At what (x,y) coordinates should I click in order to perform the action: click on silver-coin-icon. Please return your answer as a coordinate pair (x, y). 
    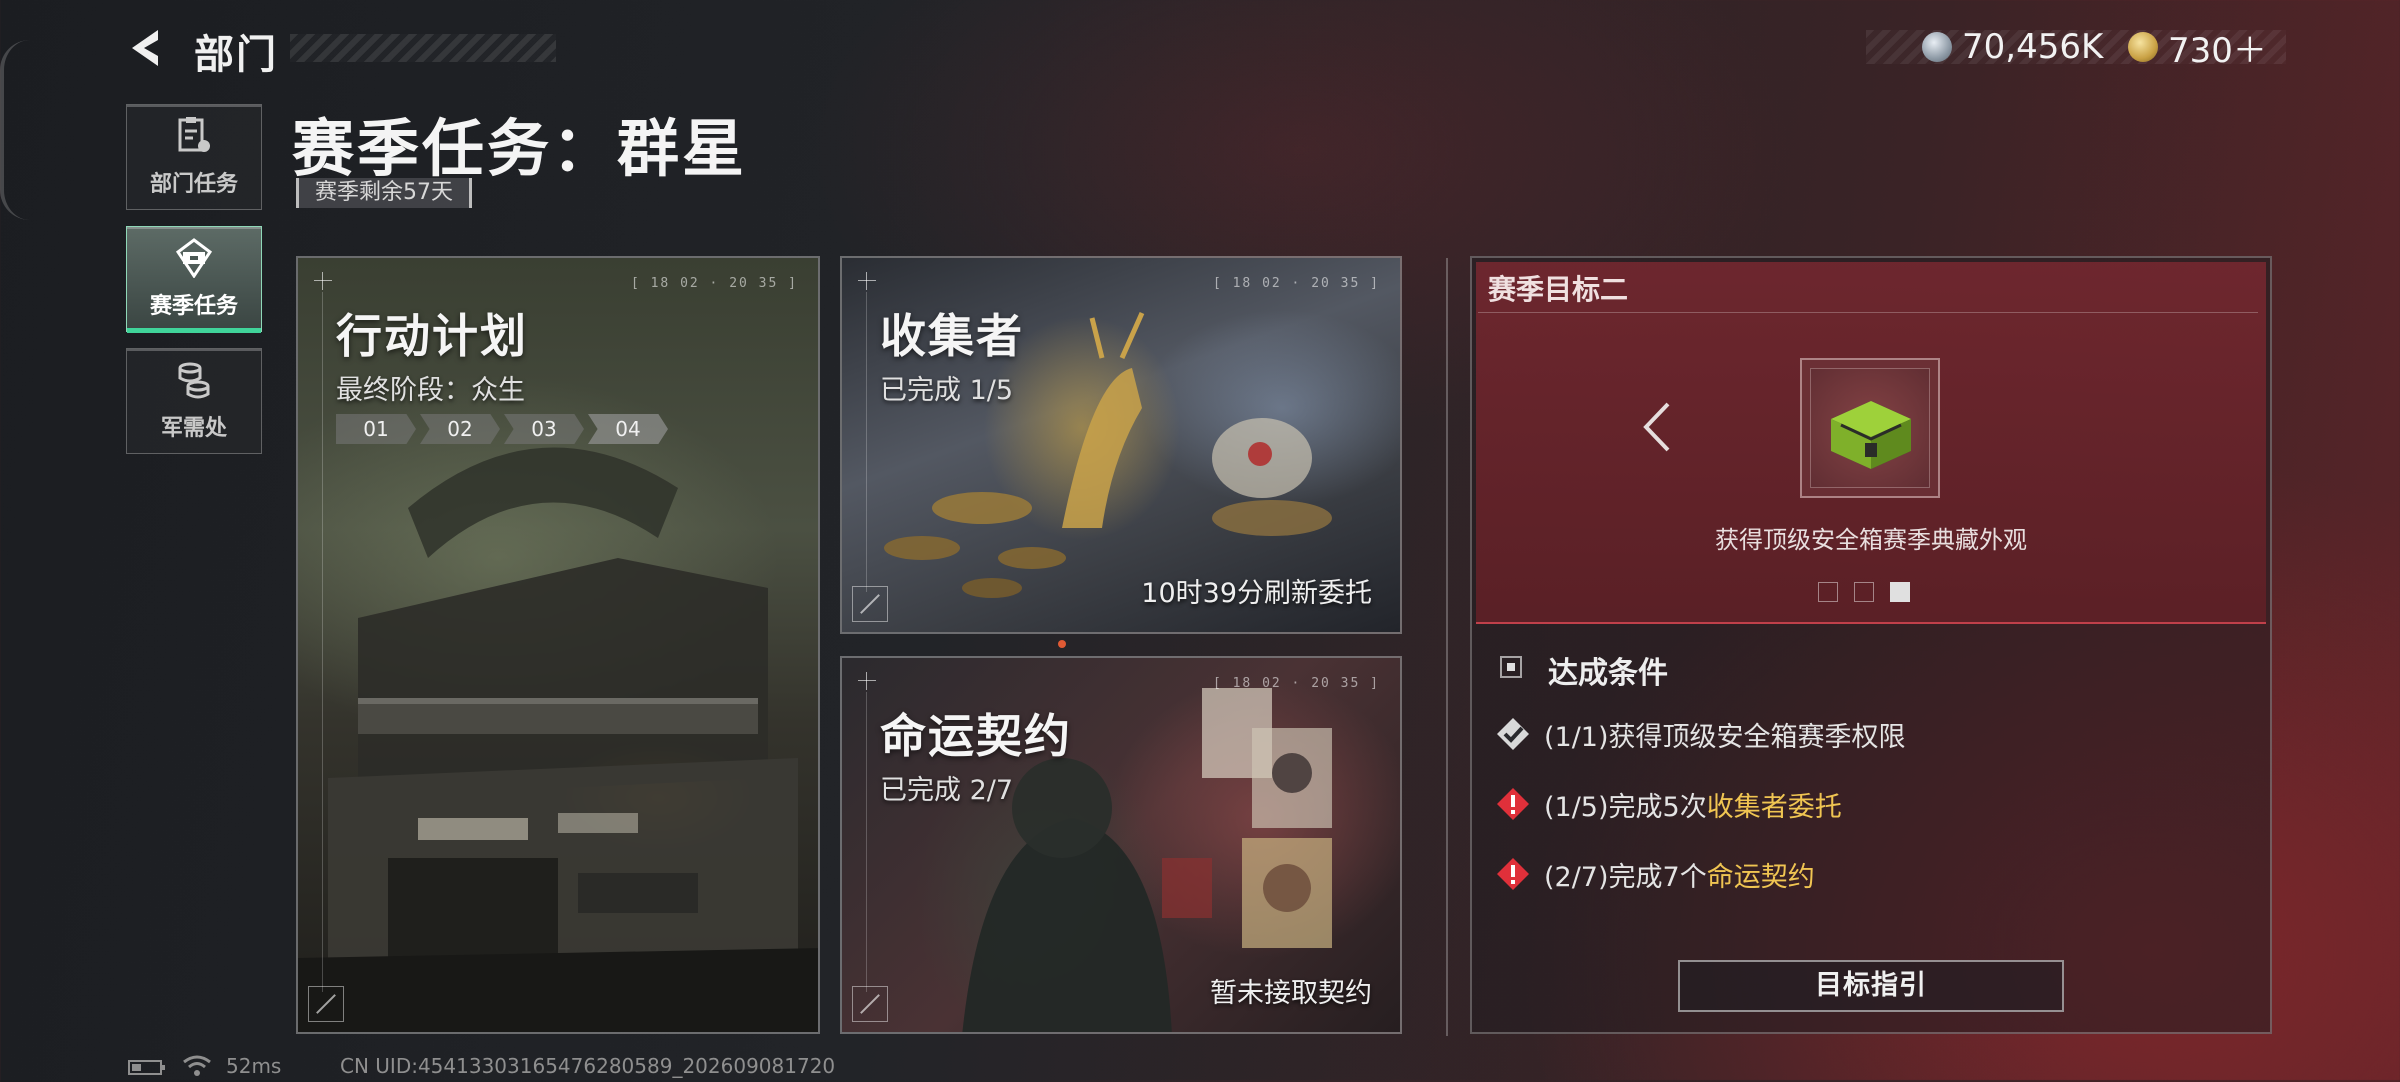
    Looking at the image, I should click on (1937, 47).